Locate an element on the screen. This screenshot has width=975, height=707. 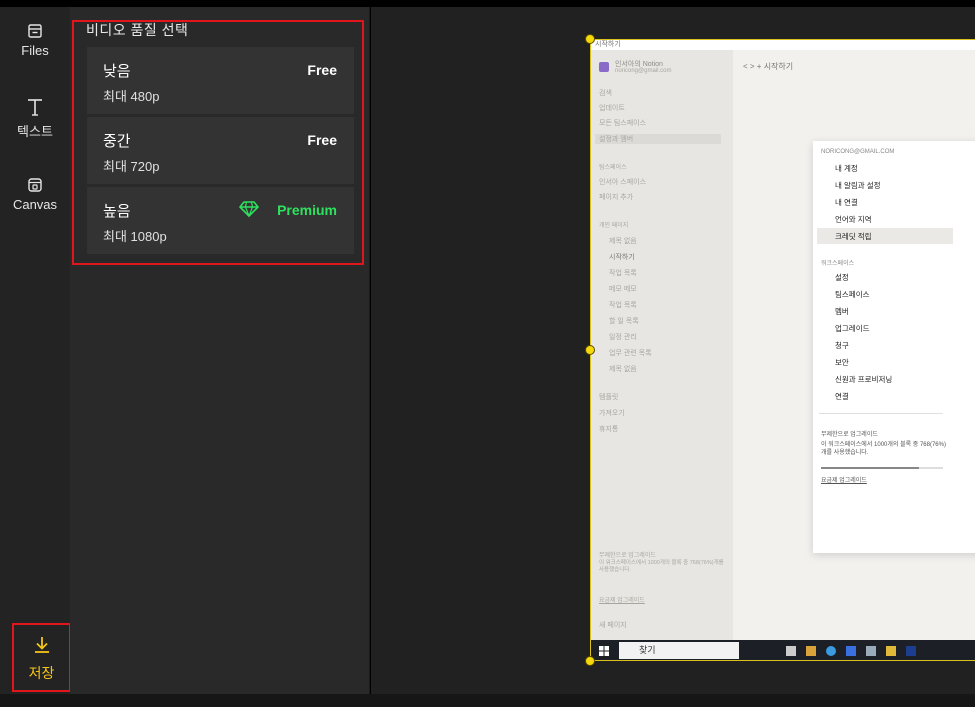
resize-handle-bottom-left is located at coordinates (590, 661).